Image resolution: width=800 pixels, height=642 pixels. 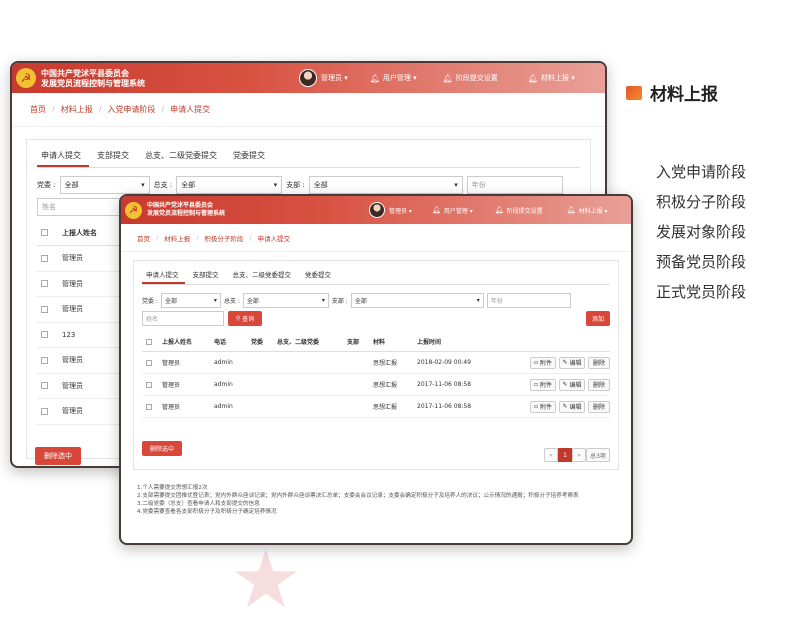 I want to click on table-row: 管理员 admin 思想汇报 2017-11-06 08:58 ▫ 附件 ✎ 编辑 删除, so click(x=376, y=407).